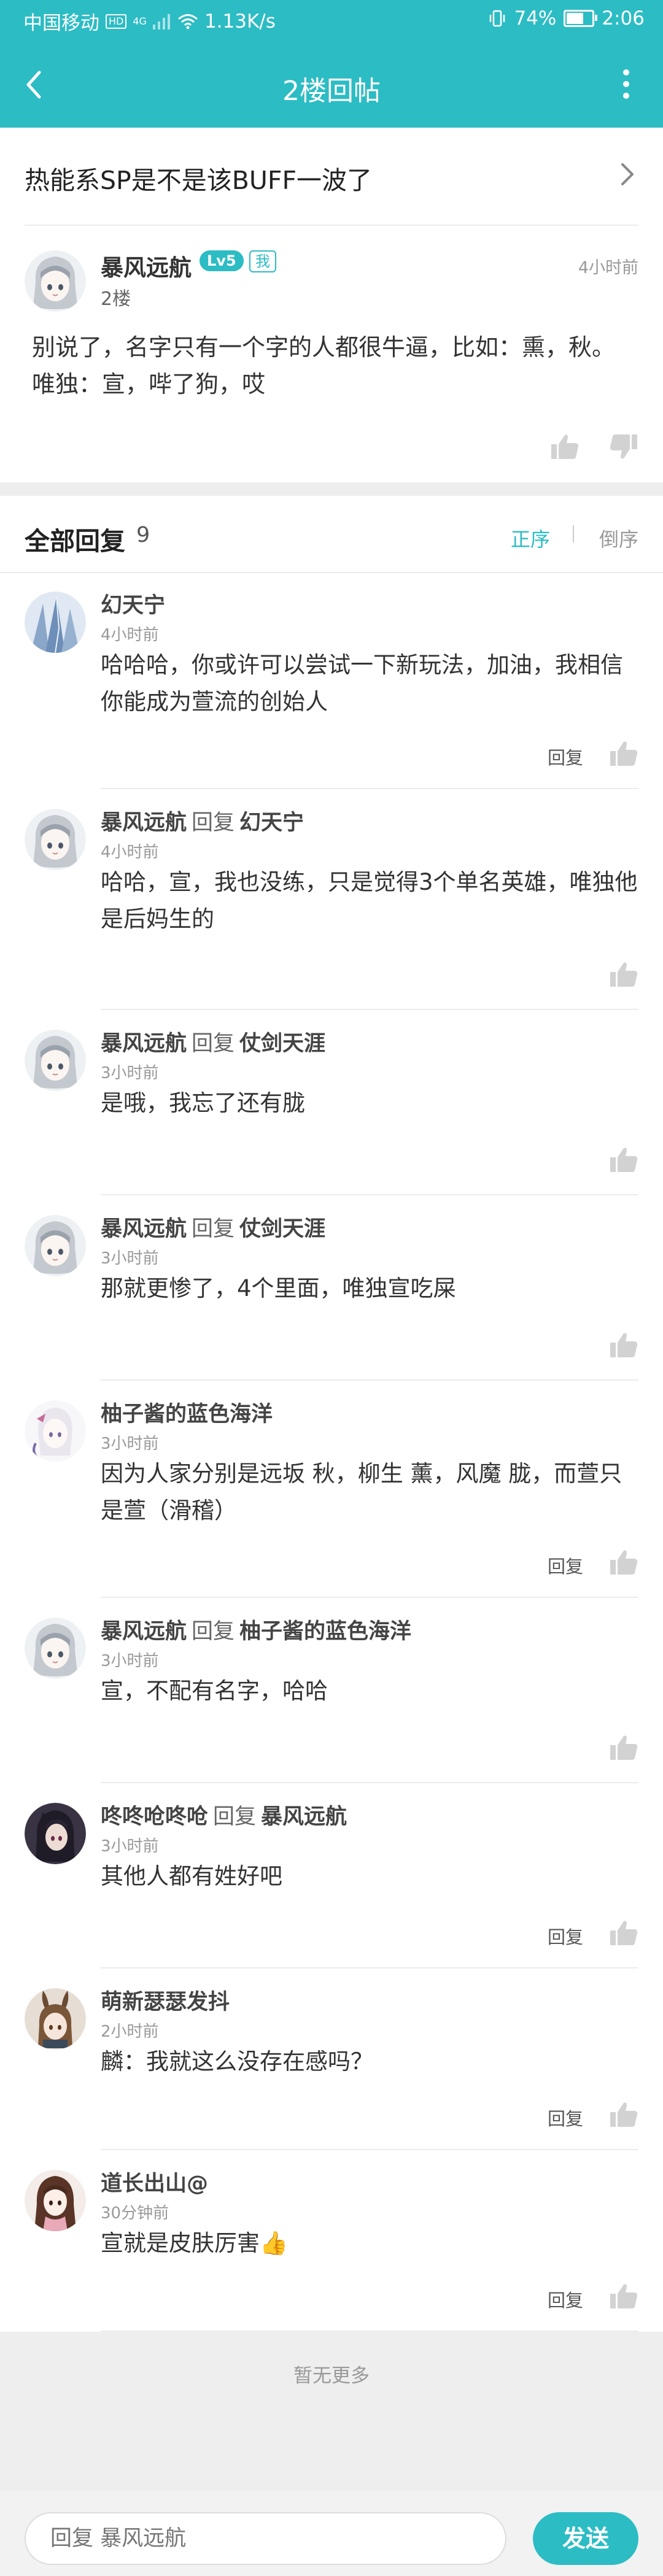 The image size is (663, 2576). I want to click on reply-content: 其他人都有姓好吧, so click(192, 1876).